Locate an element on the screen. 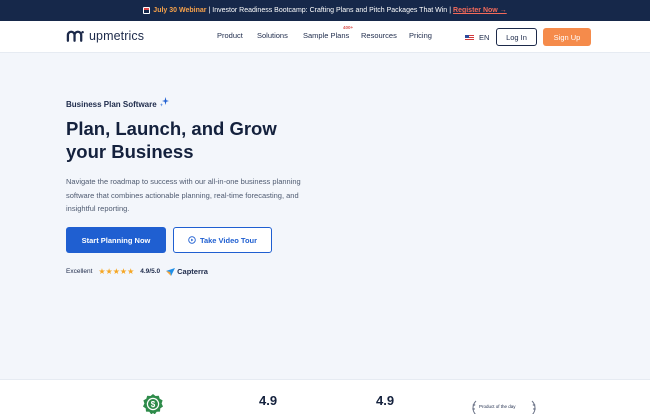 This screenshot has height=414, width=650. hero-title: Plan, Launch, and Grow your Business is located at coordinates (171, 140).